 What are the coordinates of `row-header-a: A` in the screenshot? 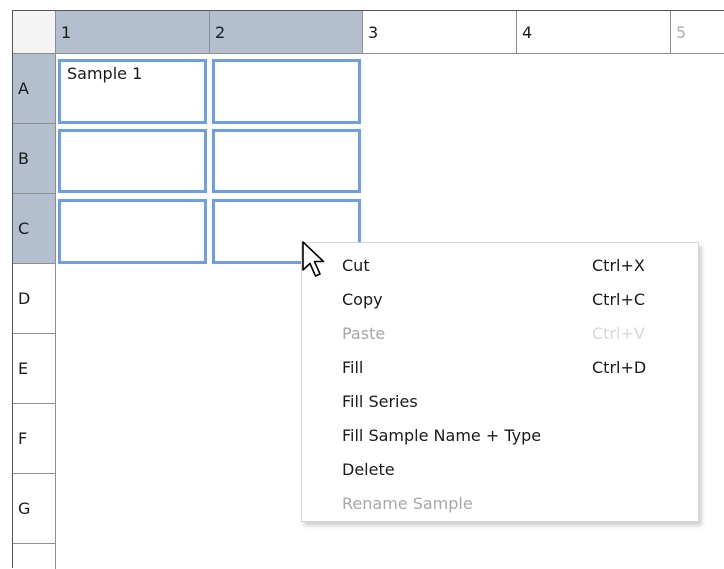 It's located at (34, 89).